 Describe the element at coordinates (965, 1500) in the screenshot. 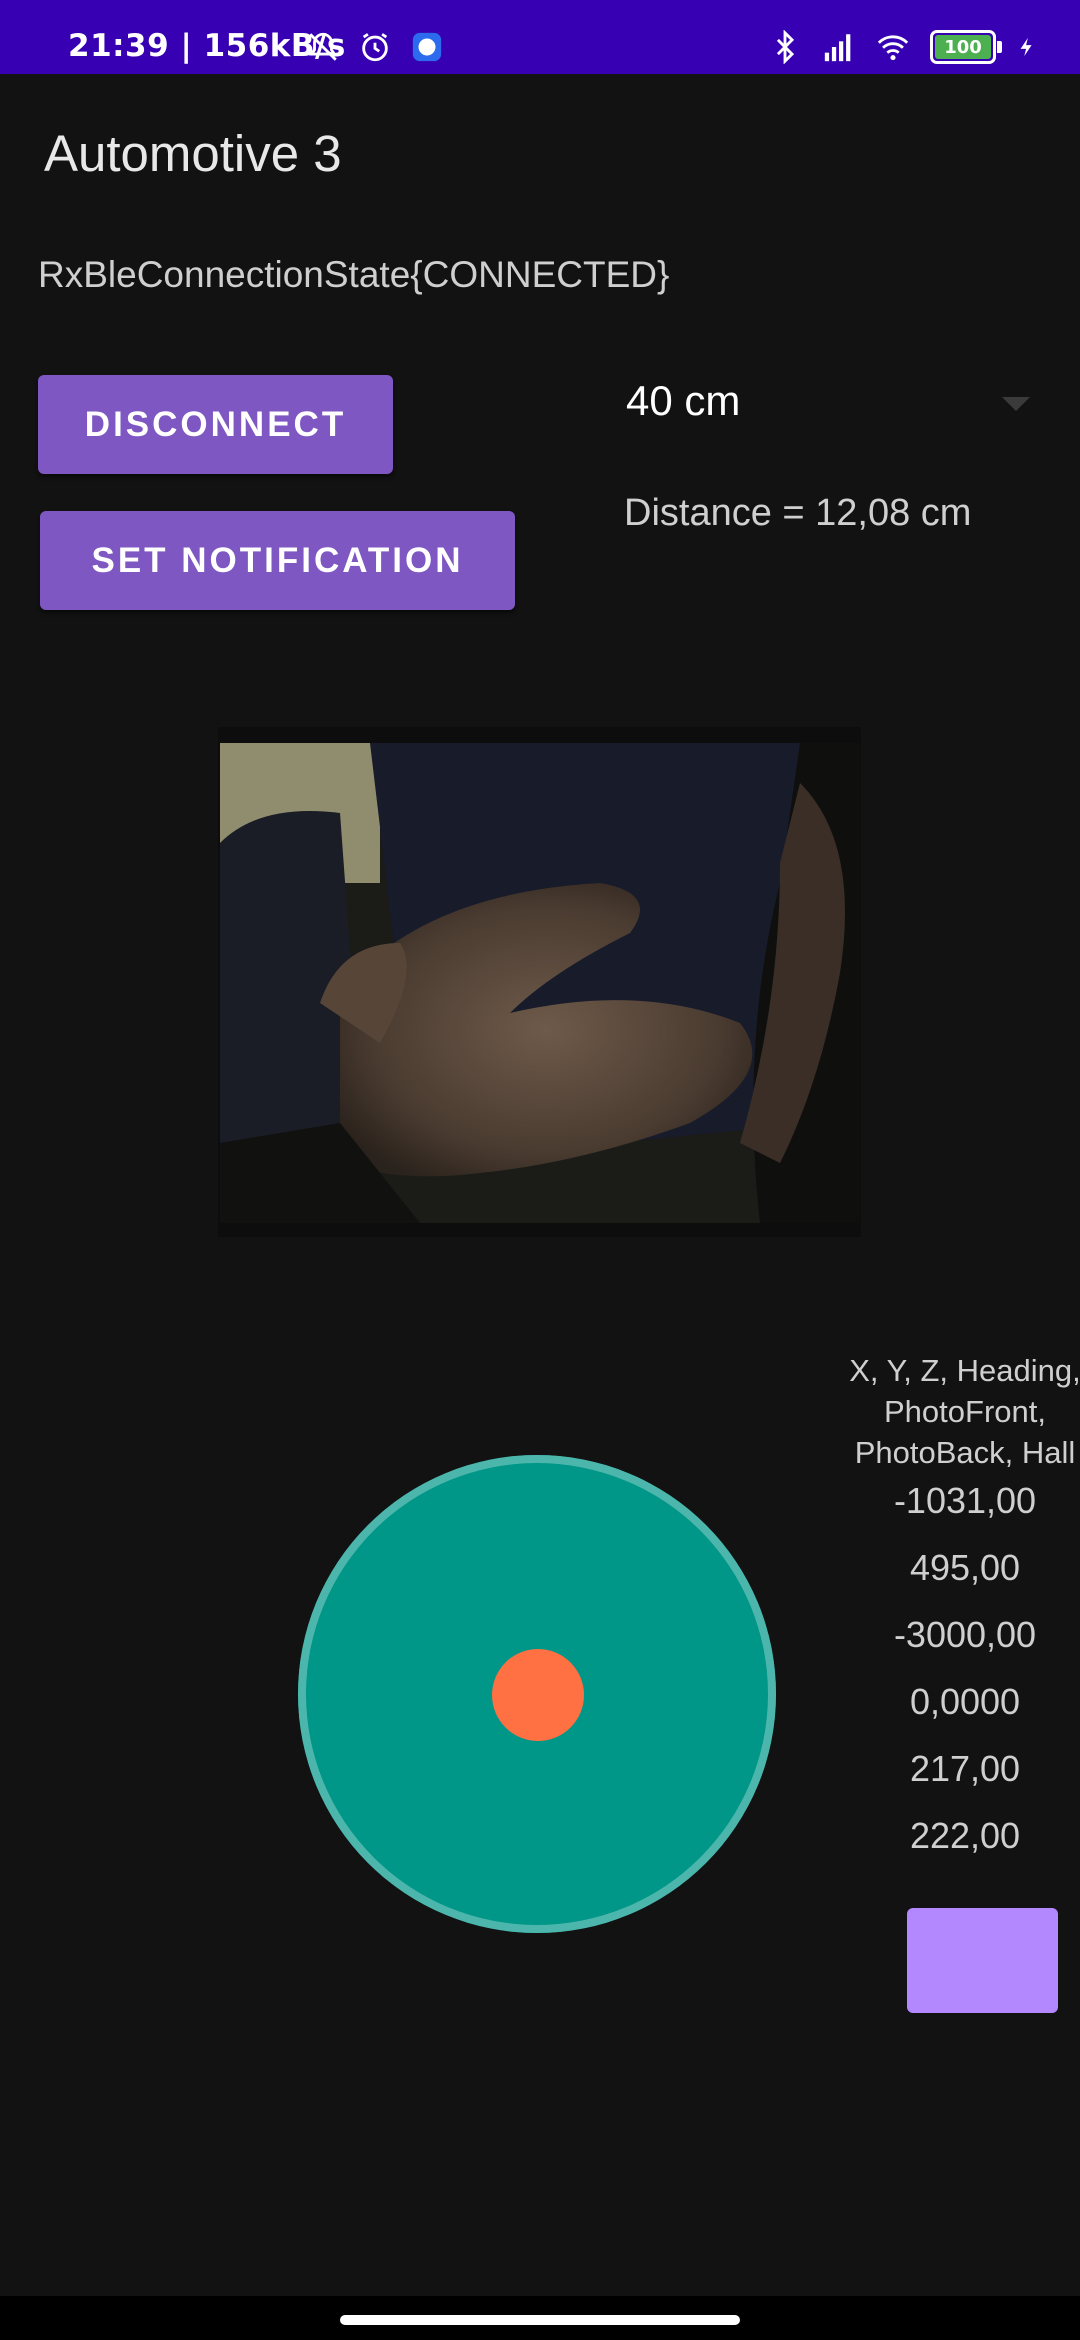

I see `reading-x: -1031,00` at that location.